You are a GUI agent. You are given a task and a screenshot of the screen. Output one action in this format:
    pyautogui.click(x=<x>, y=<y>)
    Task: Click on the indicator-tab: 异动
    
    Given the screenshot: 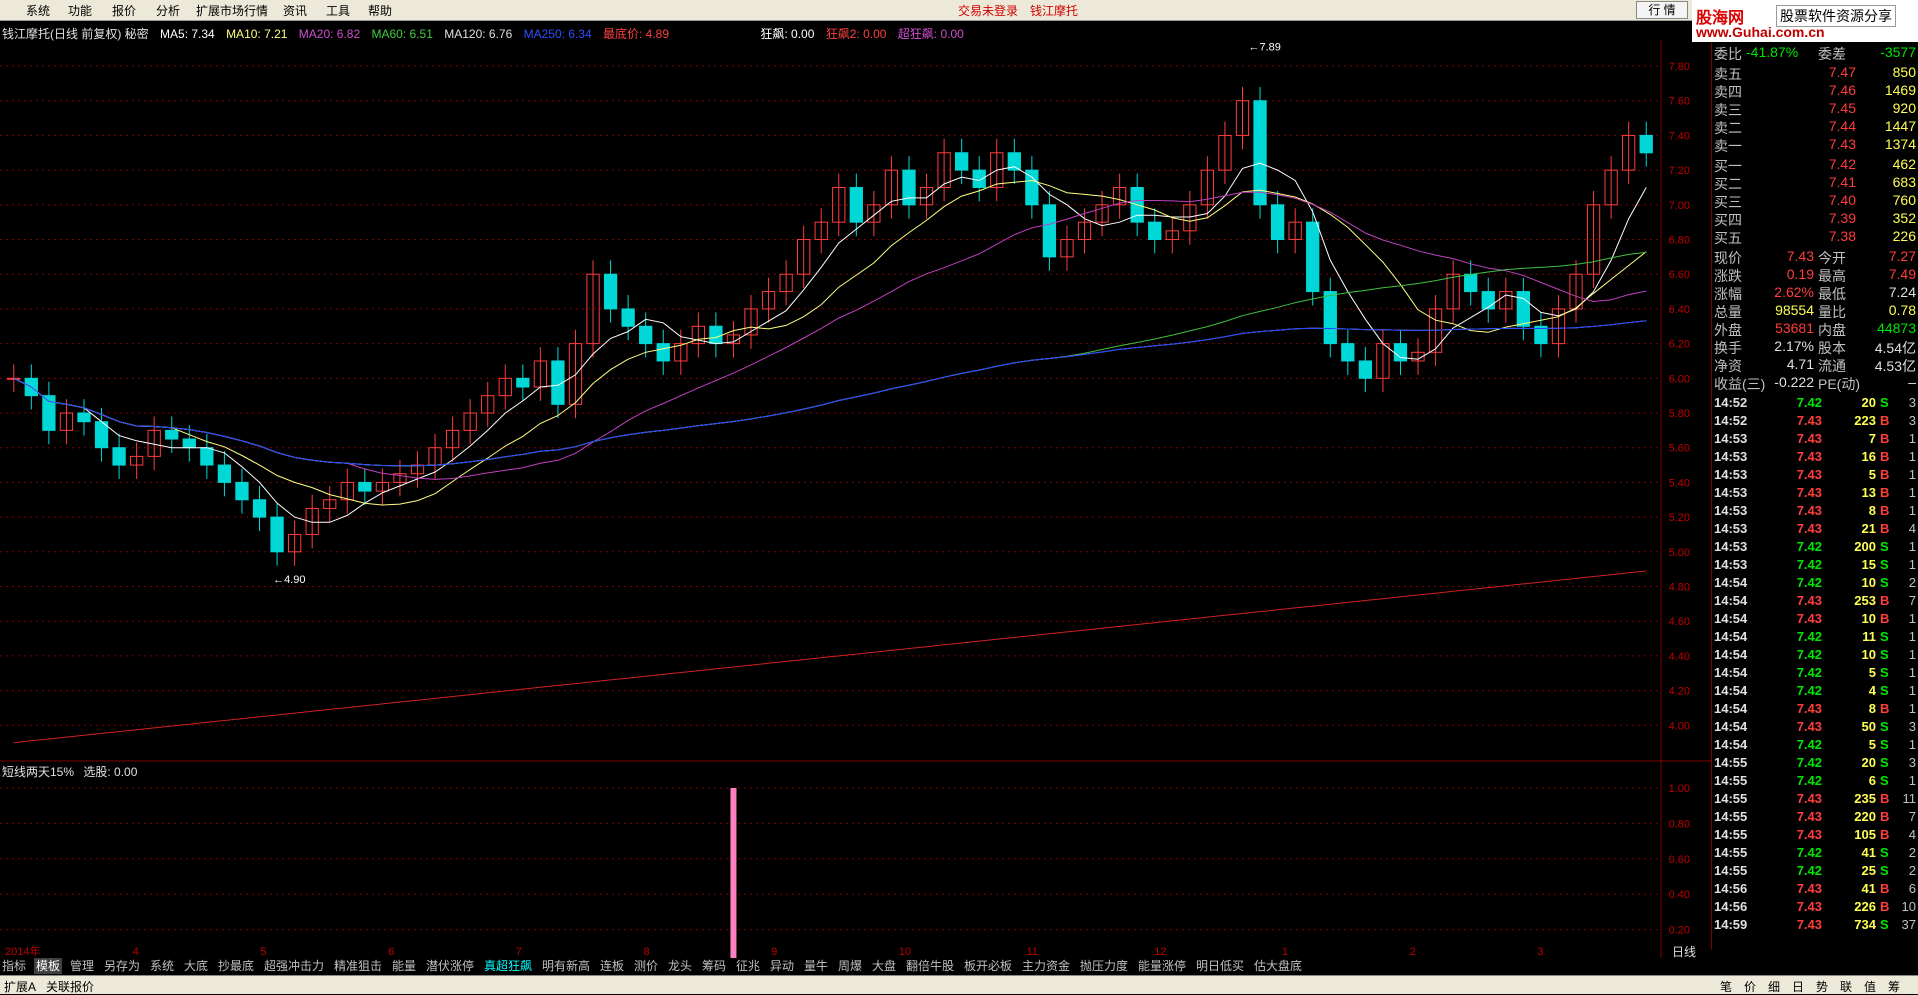 What is the action you would take?
    pyautogui.click(x=782, y=966)
    